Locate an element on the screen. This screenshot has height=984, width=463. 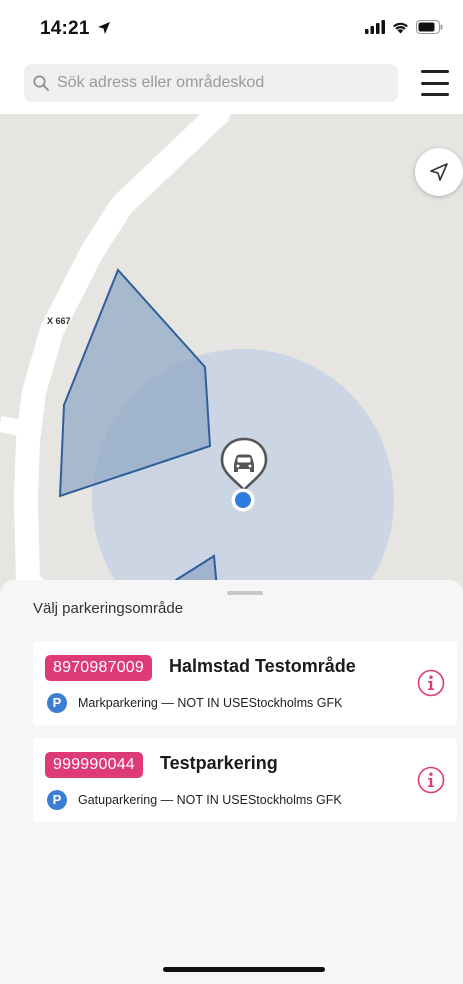
area-name: Testparkering is located at coordinates (219, 763).